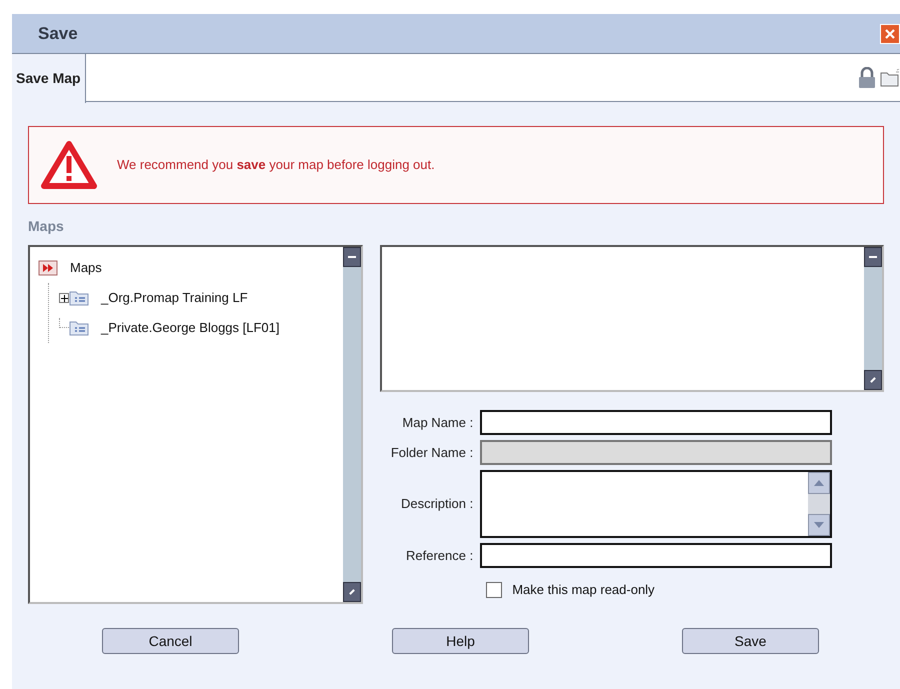 The height and width of the screenshot is (689, 900). I want to click on dialog-button: Help, so click(460, 641).